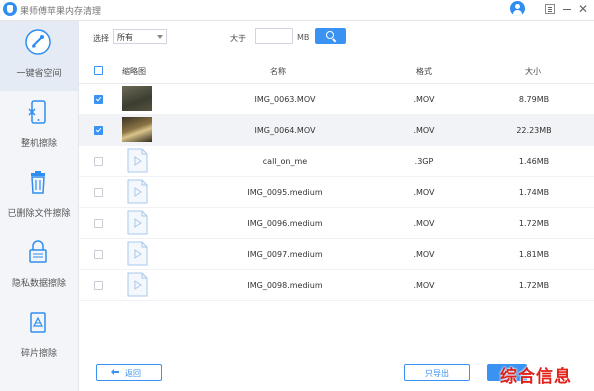 The width and height of the screenshot is (594, 391). What do you see at coordinates (534, 99) in the screenshot?
I see `file-size: 8.79MB` at bounding box center [534, 99].